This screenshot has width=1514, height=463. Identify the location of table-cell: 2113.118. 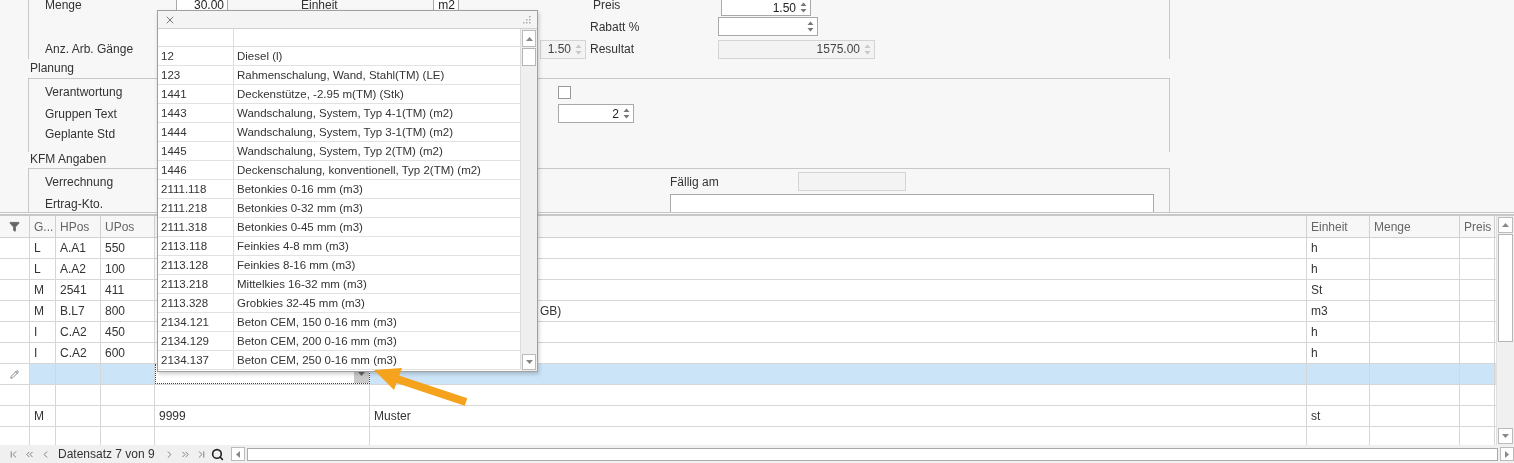
(196, 246).